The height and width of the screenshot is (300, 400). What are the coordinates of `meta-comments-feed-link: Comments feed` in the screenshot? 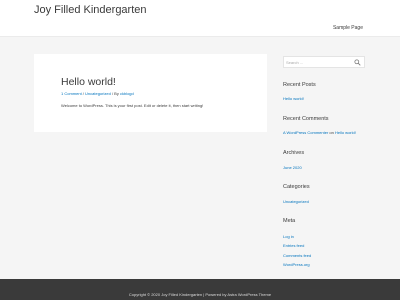 It's located at (297, 255).